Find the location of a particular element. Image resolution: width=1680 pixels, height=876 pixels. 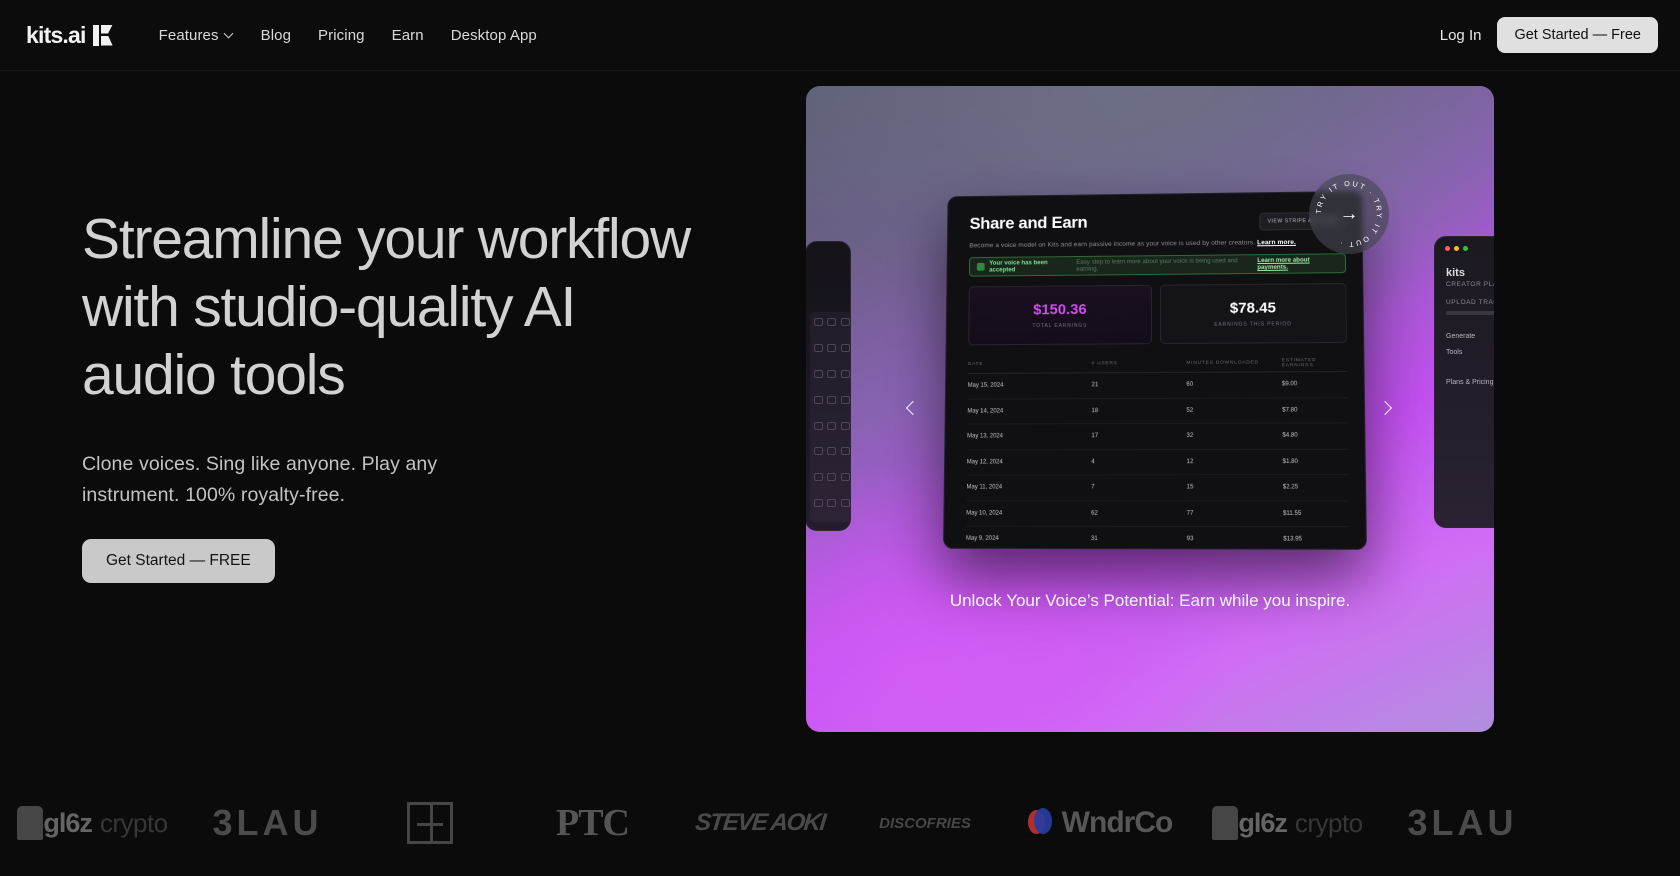

cell-date: May 13, 2024 is located at coordinates (985, 436).